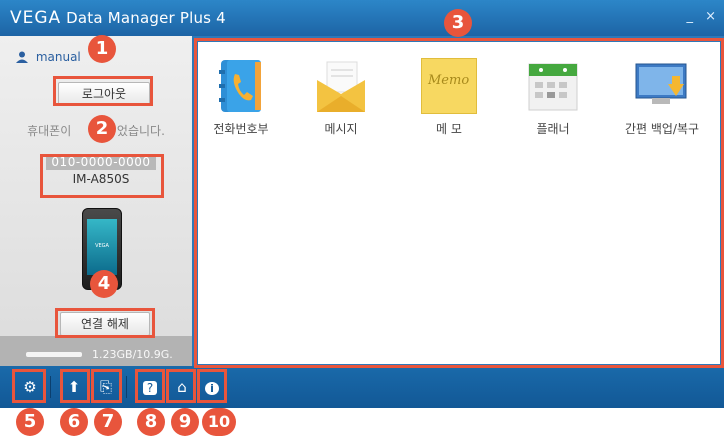  Describe the element at coordinates (74, 422) in the screenshot. I see `callout-6: 6` at that location.